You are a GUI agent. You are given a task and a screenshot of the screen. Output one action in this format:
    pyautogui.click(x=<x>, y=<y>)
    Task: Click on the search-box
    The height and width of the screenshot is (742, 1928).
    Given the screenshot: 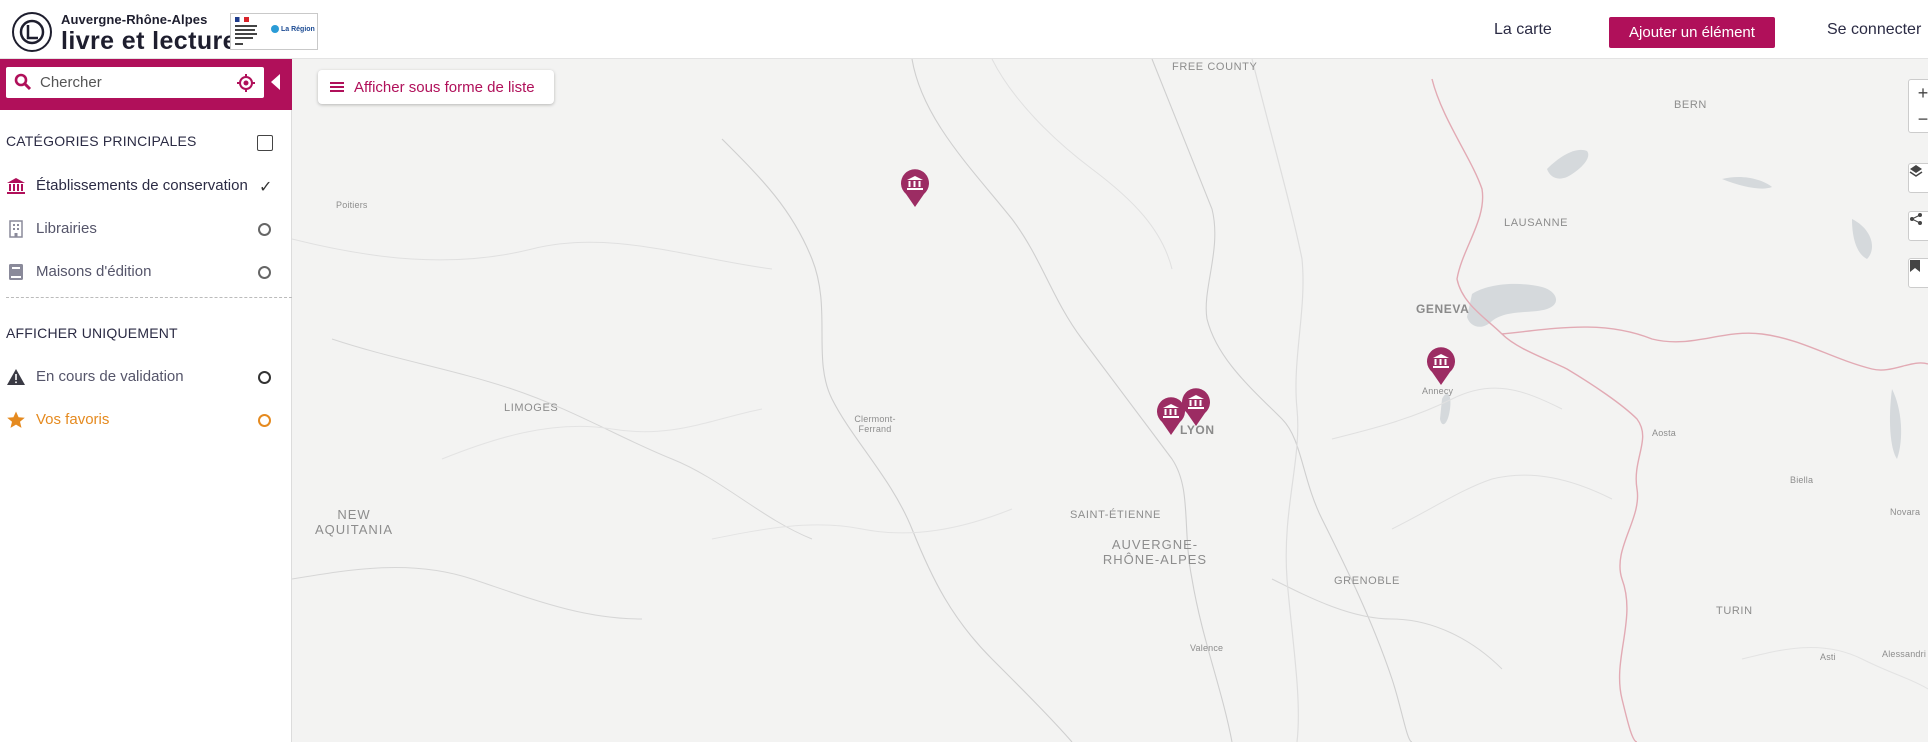 What is the action you would take?
    pyautogui.click(x=135, y=82)
    